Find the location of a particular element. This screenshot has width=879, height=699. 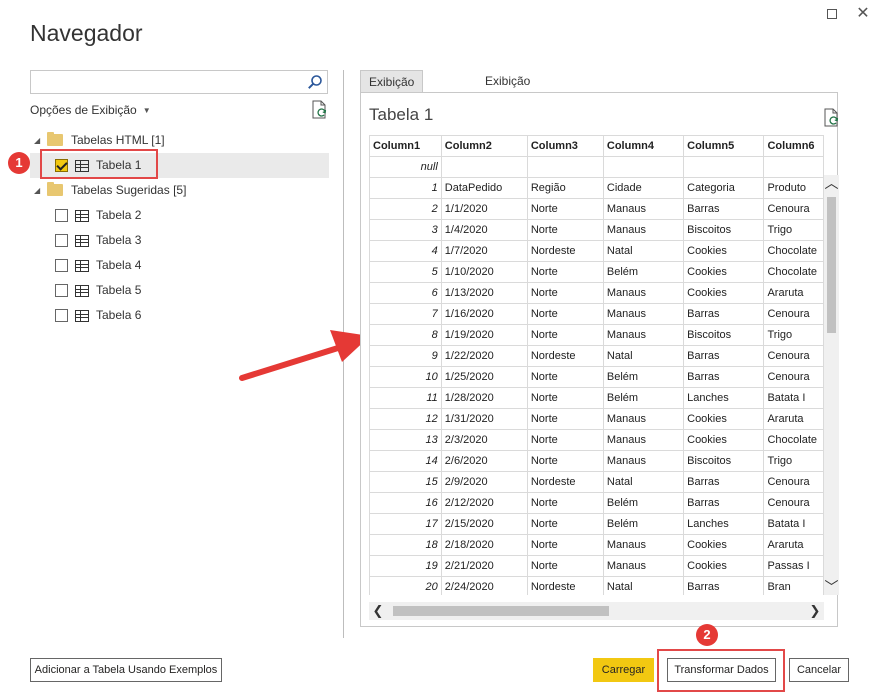

tab-web-view: Exibição da Web is located at coordinates (507, 90).